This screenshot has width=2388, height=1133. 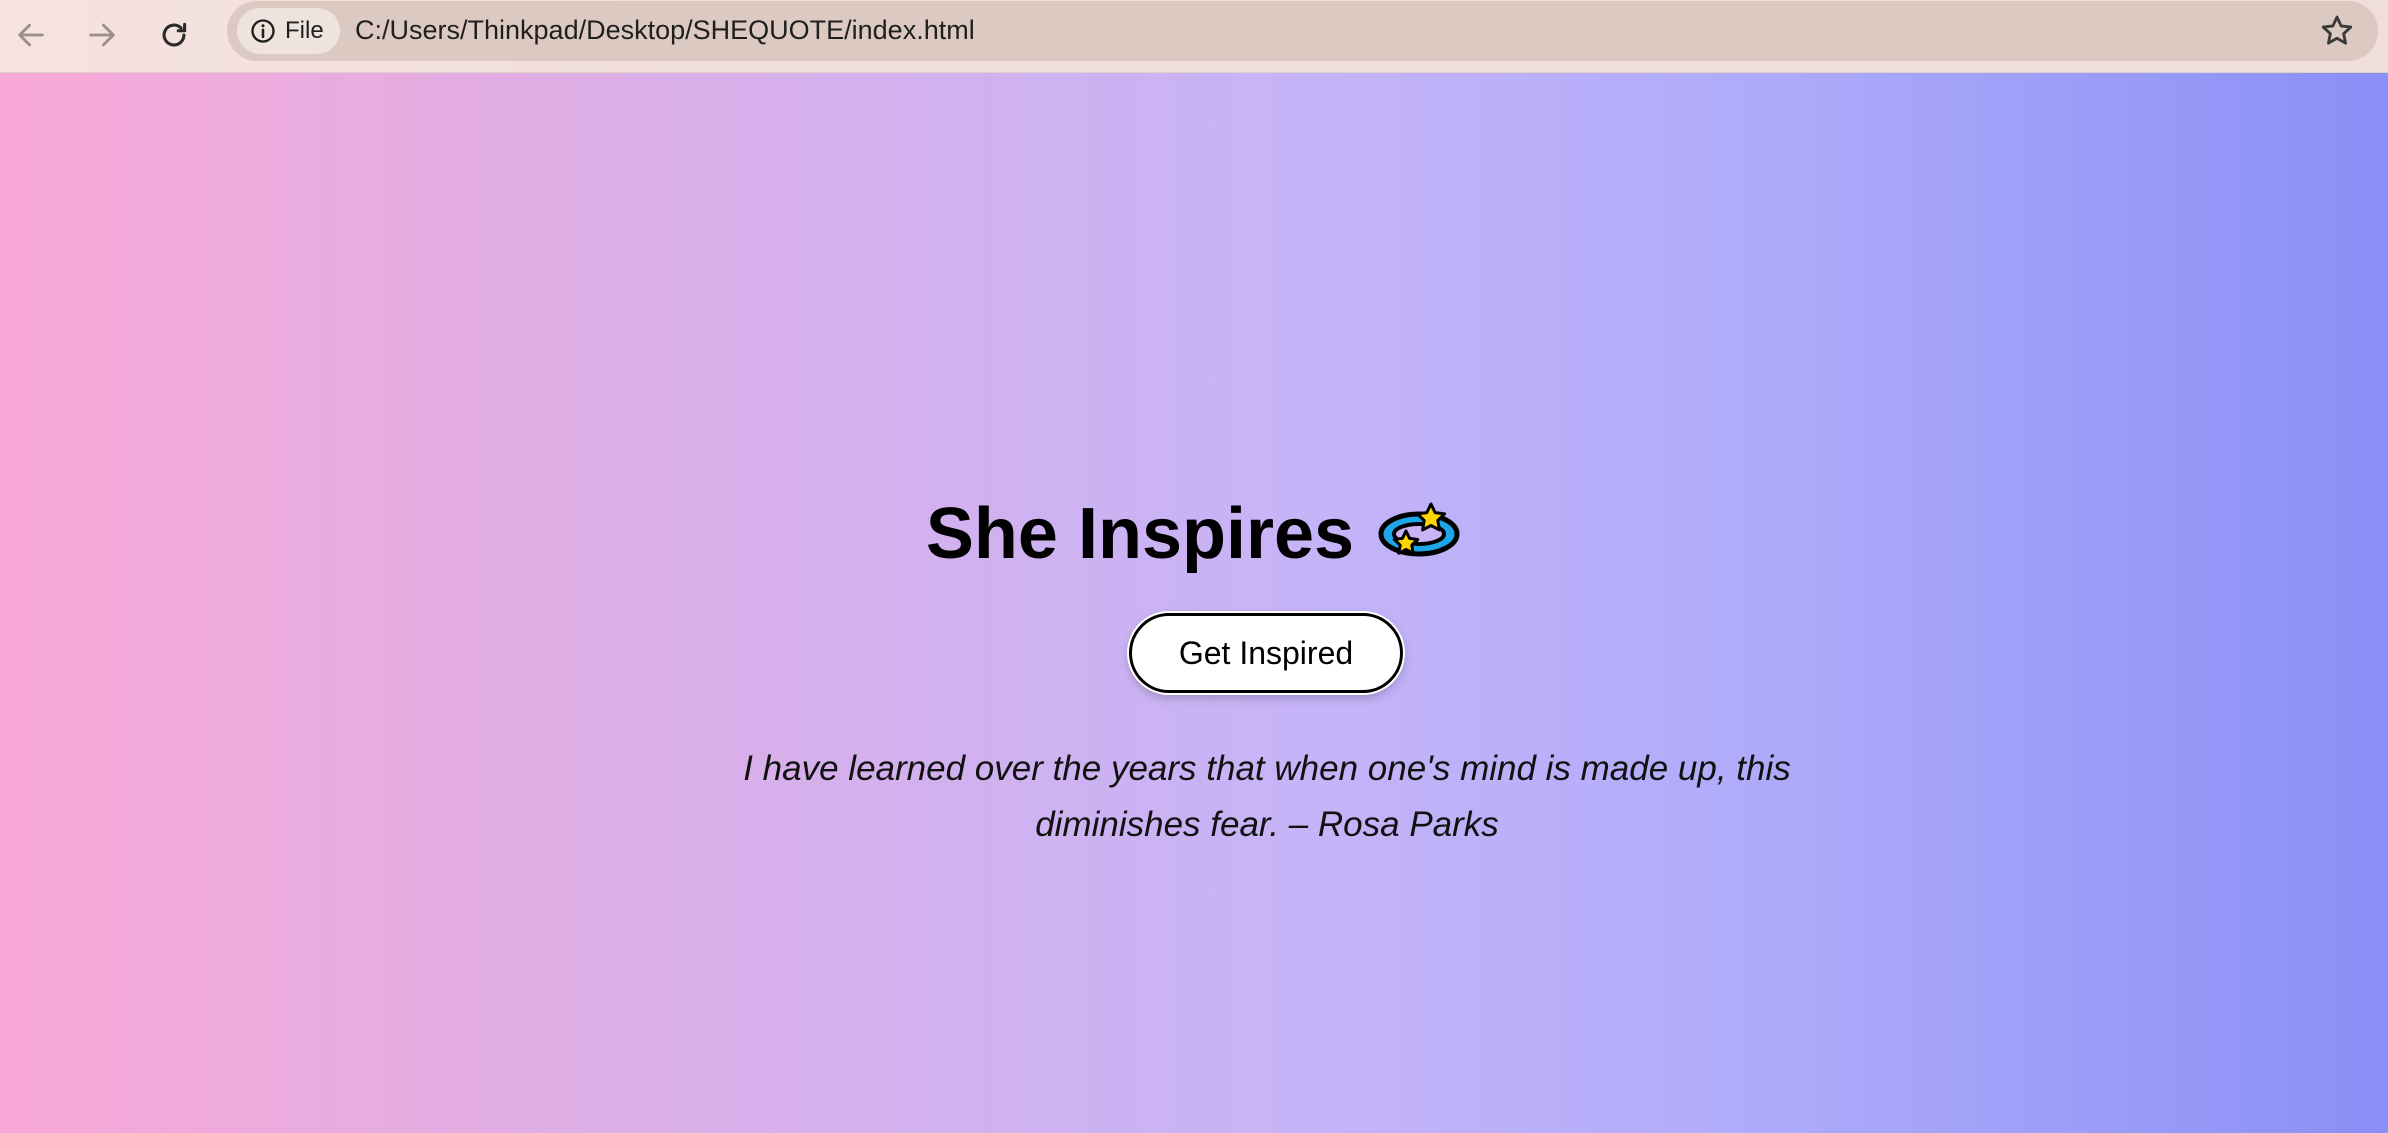 I want to click on get-inspired-button: Get Inspired, so click(x=1266, y=653).